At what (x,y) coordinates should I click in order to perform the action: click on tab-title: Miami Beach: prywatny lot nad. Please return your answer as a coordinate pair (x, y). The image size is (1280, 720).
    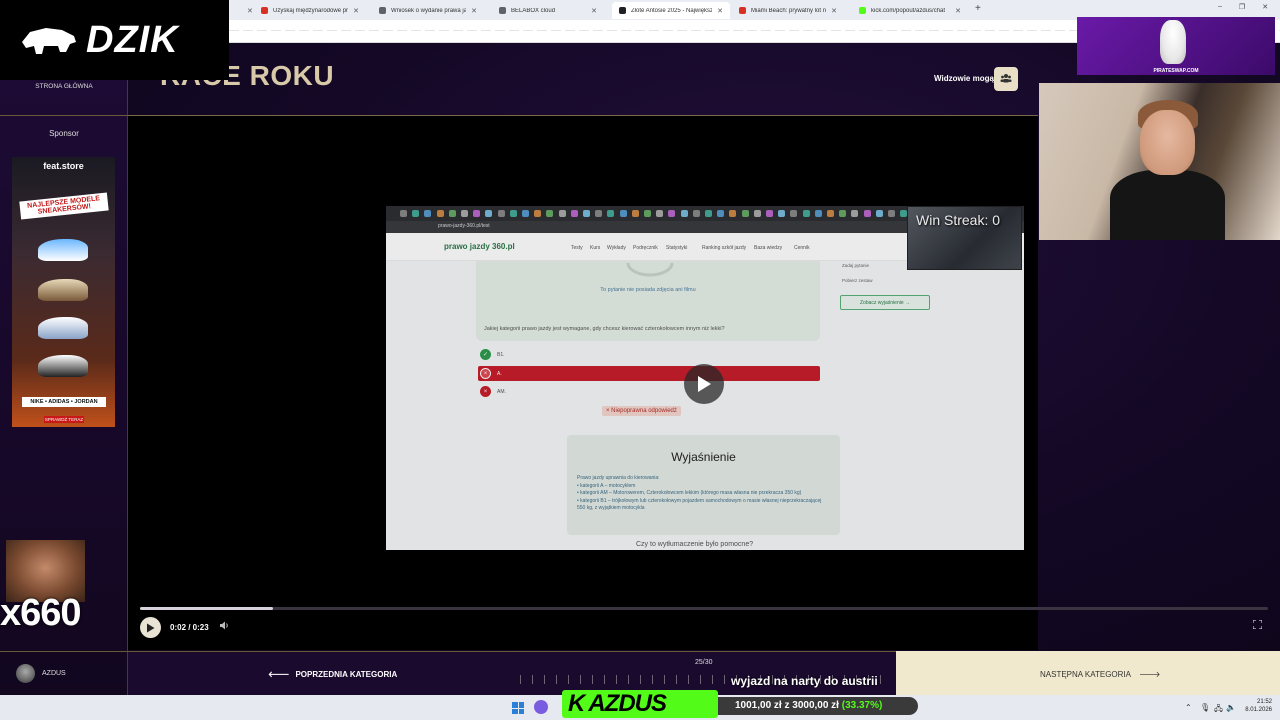
    Looking at the image, I should click on (789, 10).